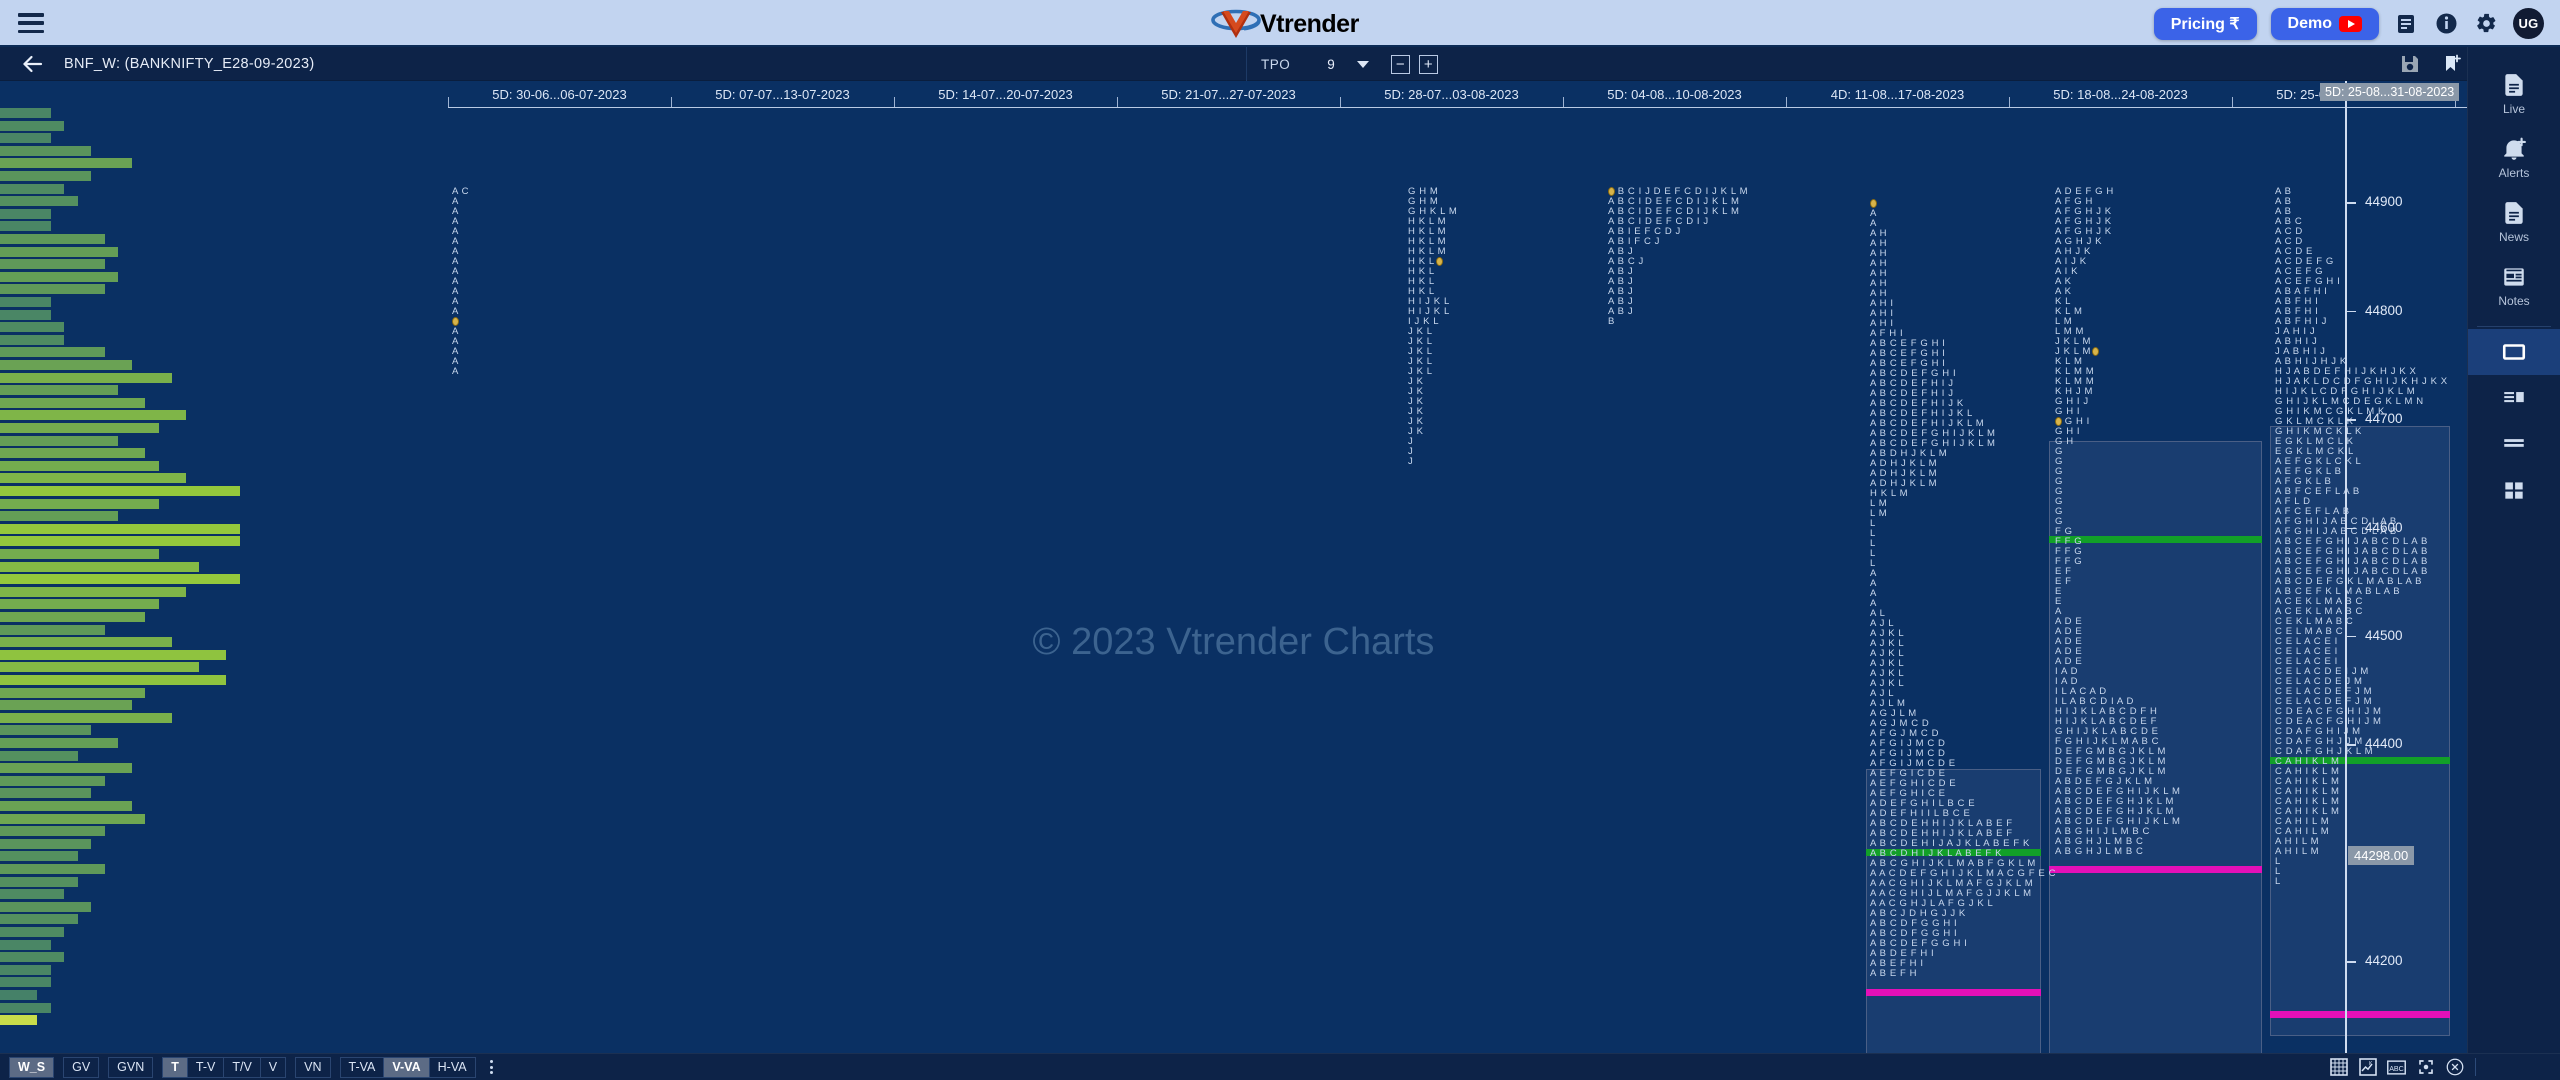 This screenshot has width=2560, height=1080. I want to click on youtube-play-icon, so click(2350, 23).